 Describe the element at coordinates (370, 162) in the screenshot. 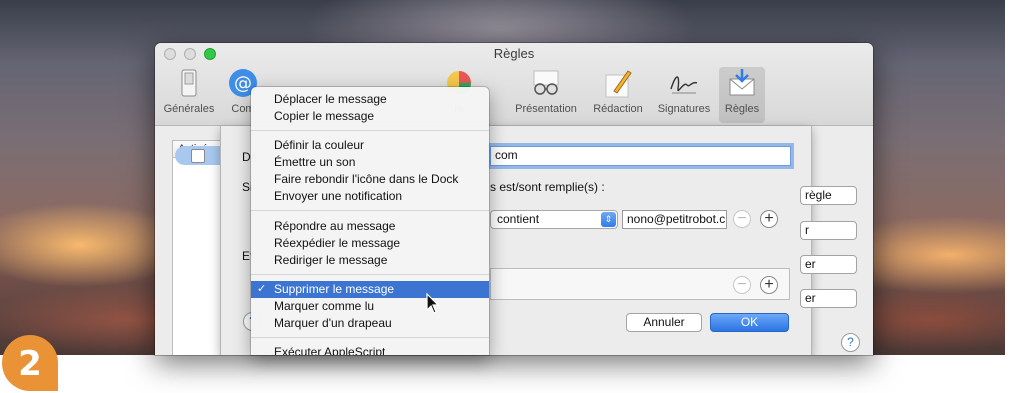

I see `menu-item-play-sound: Émettre un son` at that location.